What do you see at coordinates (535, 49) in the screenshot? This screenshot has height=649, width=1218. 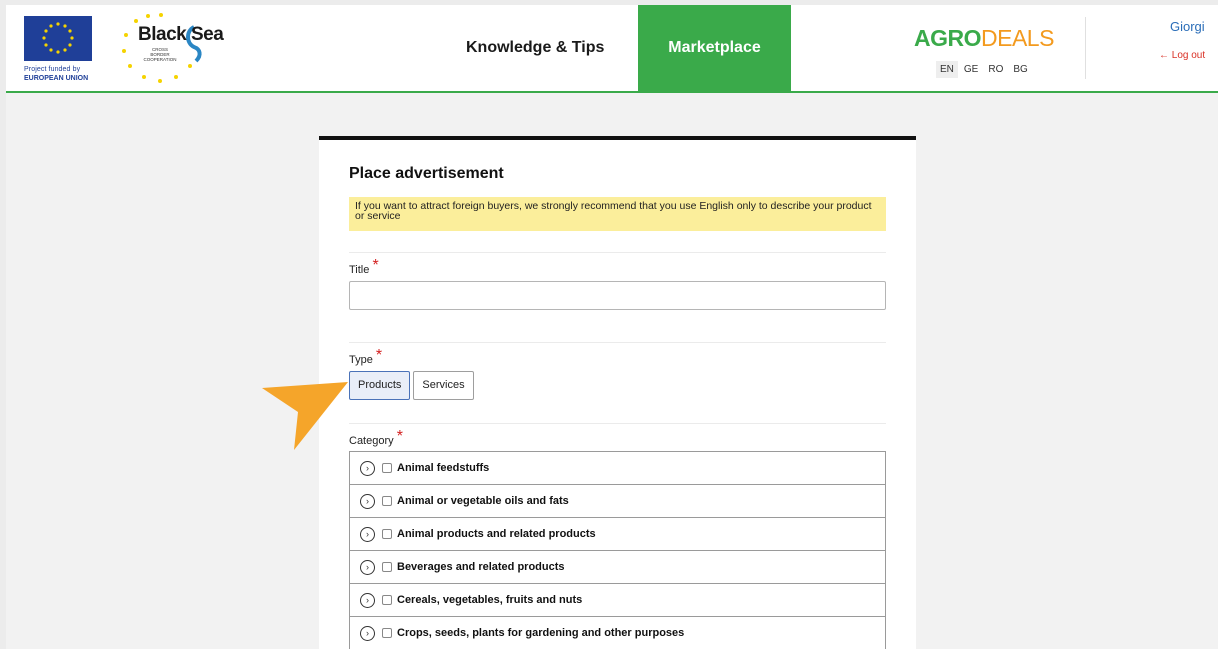 I see `nav-knowledge-tips: Knowledge & Tips` at bounding box center [535, 49].